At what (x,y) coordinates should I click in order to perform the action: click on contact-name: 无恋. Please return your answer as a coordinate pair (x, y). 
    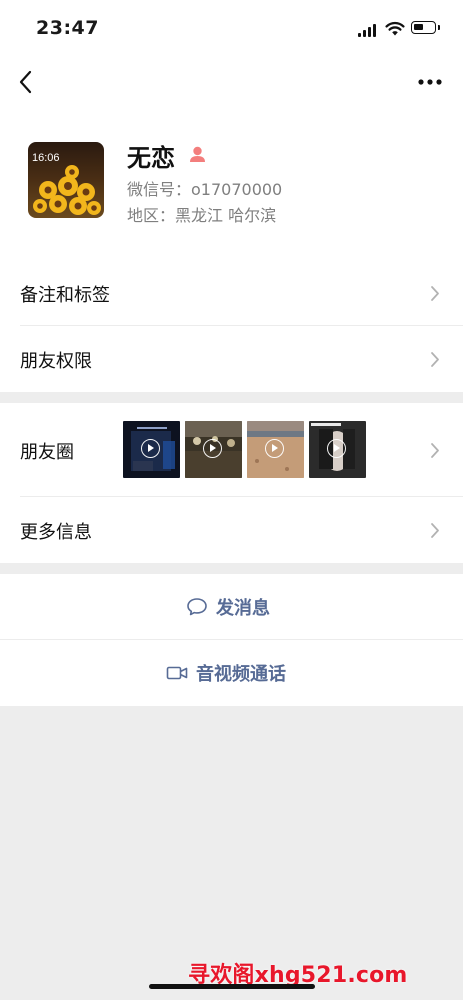
    Looking at the image, I should click on (151, 158).